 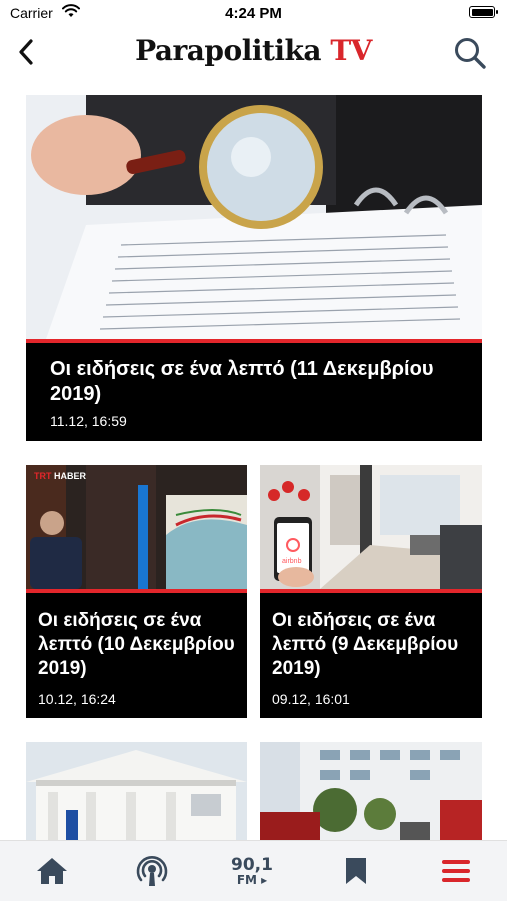 I want to click on tab-home, so click(x=52, y=871).